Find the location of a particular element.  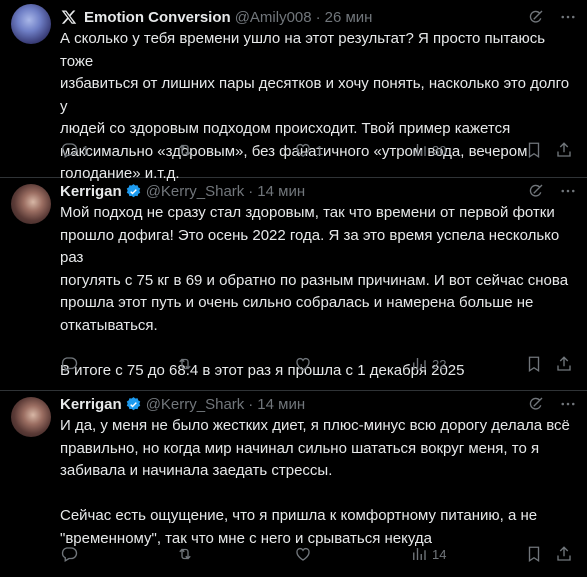

tweet-header: Emotion Conversion @Amily008 · 26 мин is located at coordinates (316, 17).